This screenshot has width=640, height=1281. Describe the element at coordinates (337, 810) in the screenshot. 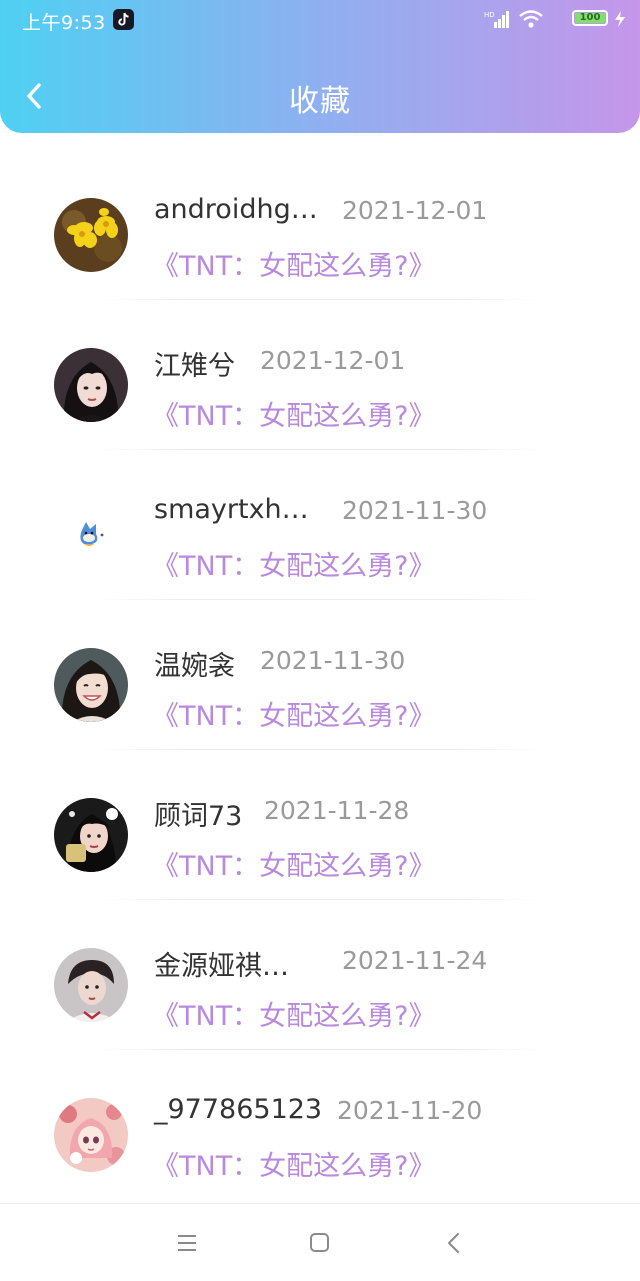

I see `favorite-date: 2021-11-28` at that location.